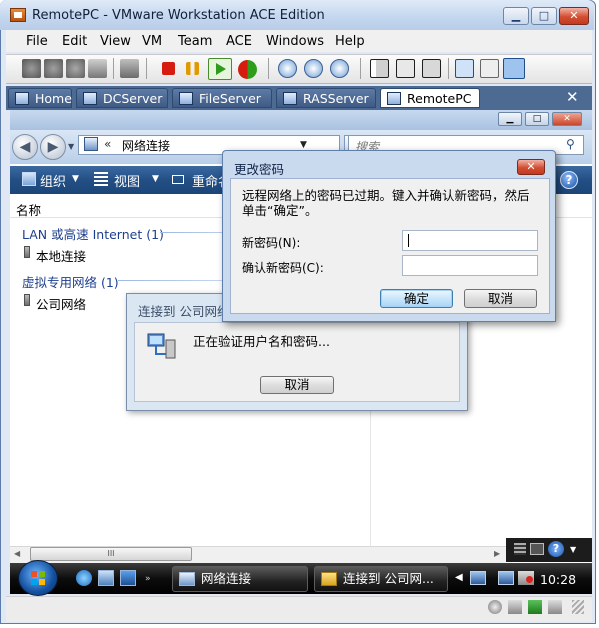 This screenshot has width=599, height=628. Describe the element at coordinates (240, 579) in the screenshot. I see `taskbar-network-connections: 网络连接` at that location.